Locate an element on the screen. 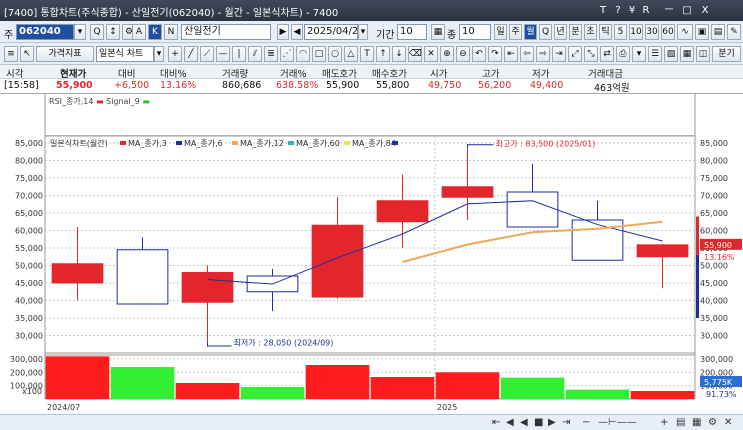 This screenshot has height=430, width=743. volume-tick-left: 300,000 is located at coordinates (26, 359).